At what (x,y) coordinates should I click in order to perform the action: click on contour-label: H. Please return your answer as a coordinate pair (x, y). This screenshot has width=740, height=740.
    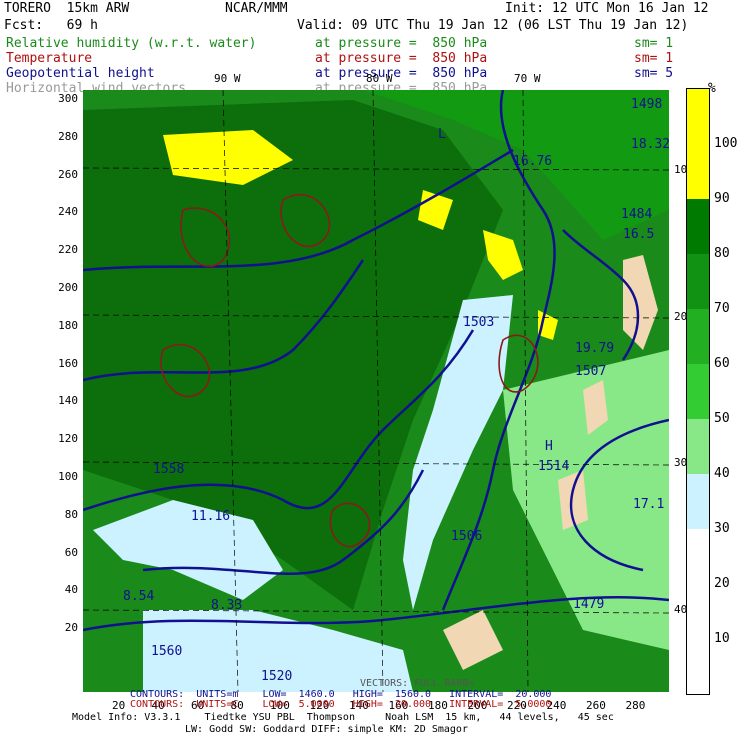
    Looking at the image, I should click on (549, 446).